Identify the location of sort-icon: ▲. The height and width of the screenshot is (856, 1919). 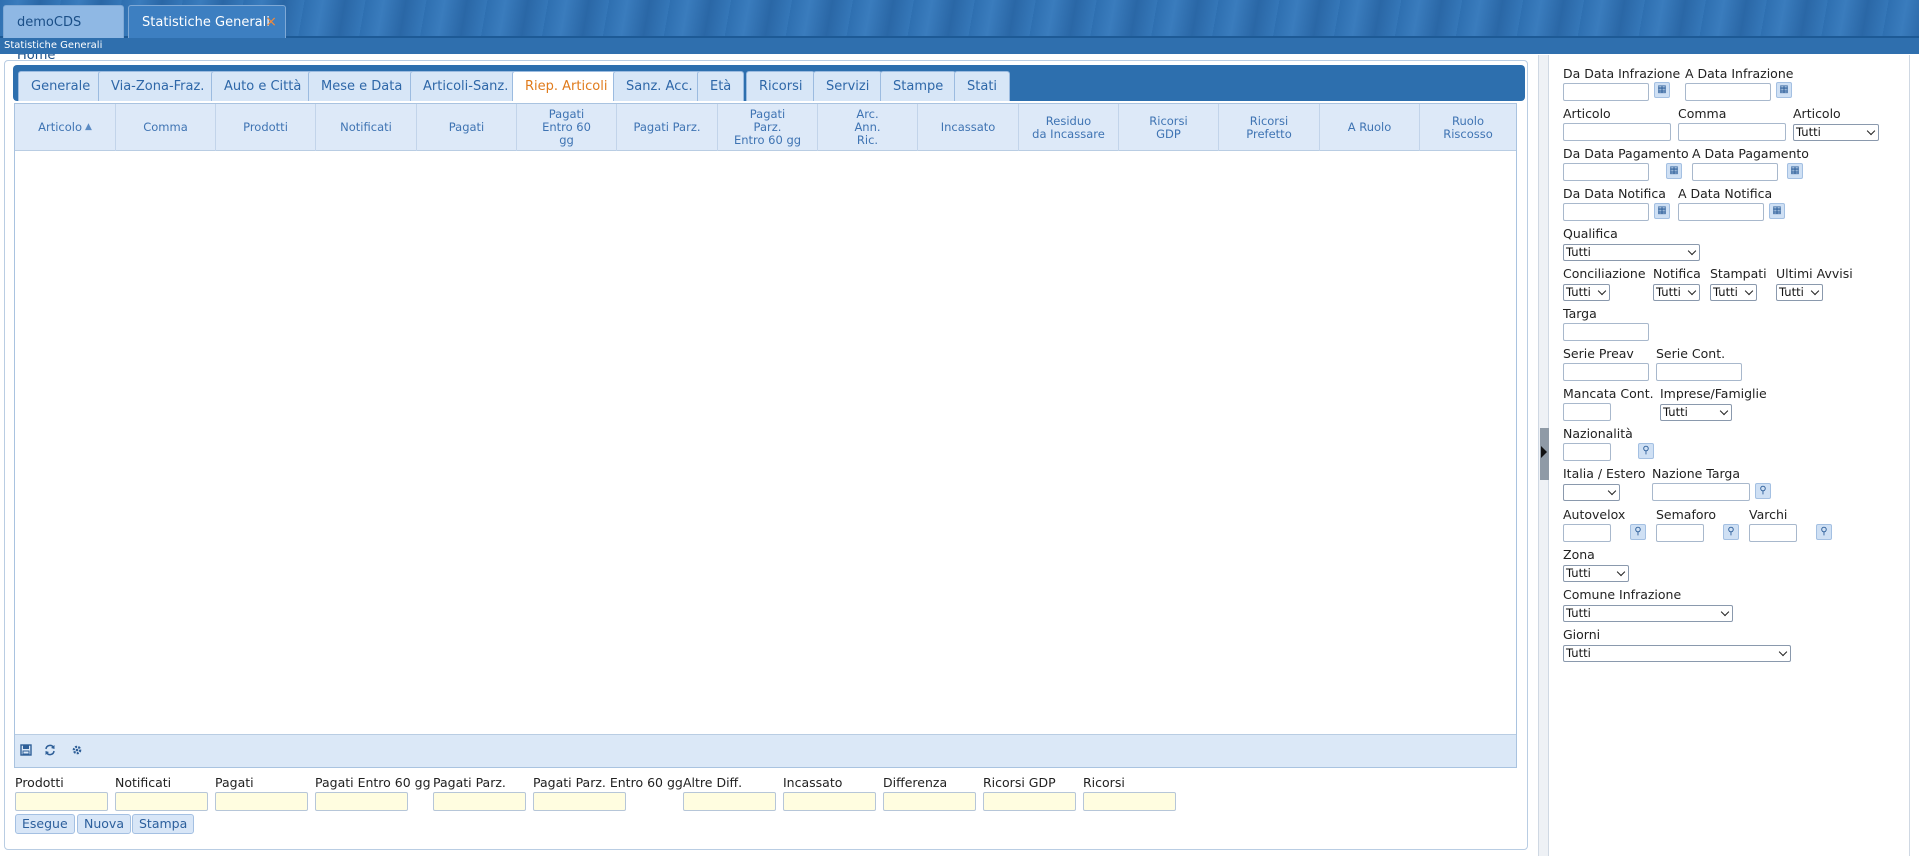
(88, 127).